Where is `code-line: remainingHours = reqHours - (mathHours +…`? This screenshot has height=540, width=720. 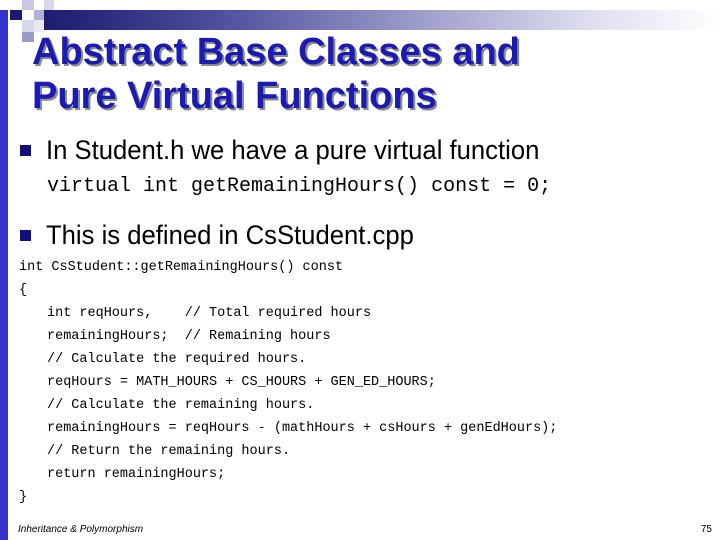 code-line: remainingHours = reqHours - (mathHours +… is located at coordinates (302, 428).